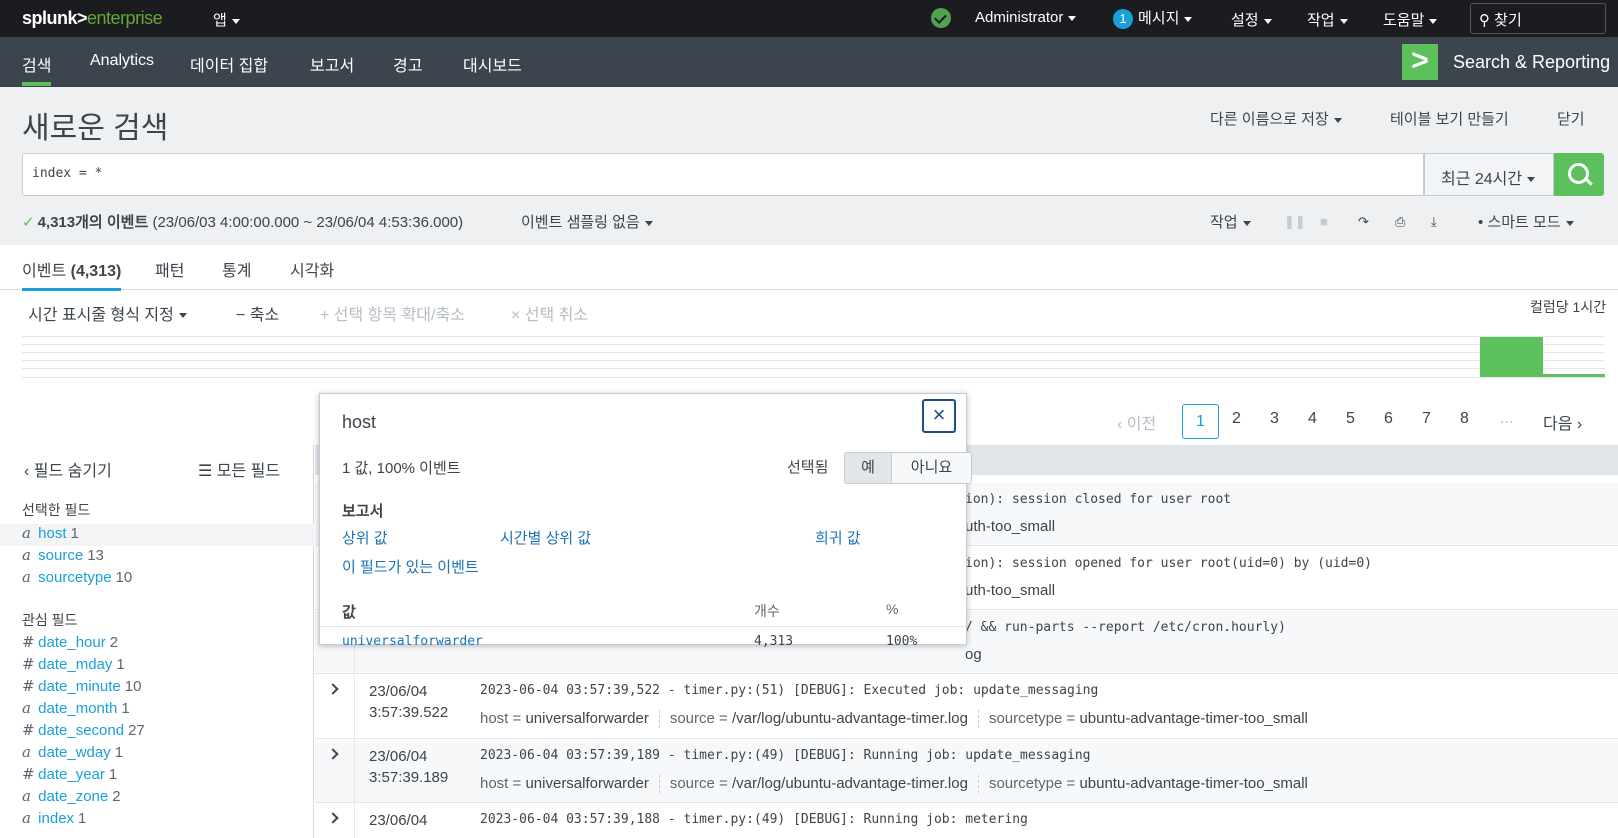  I want to click on field-date-year: # date_year 1, so click(157, 776).